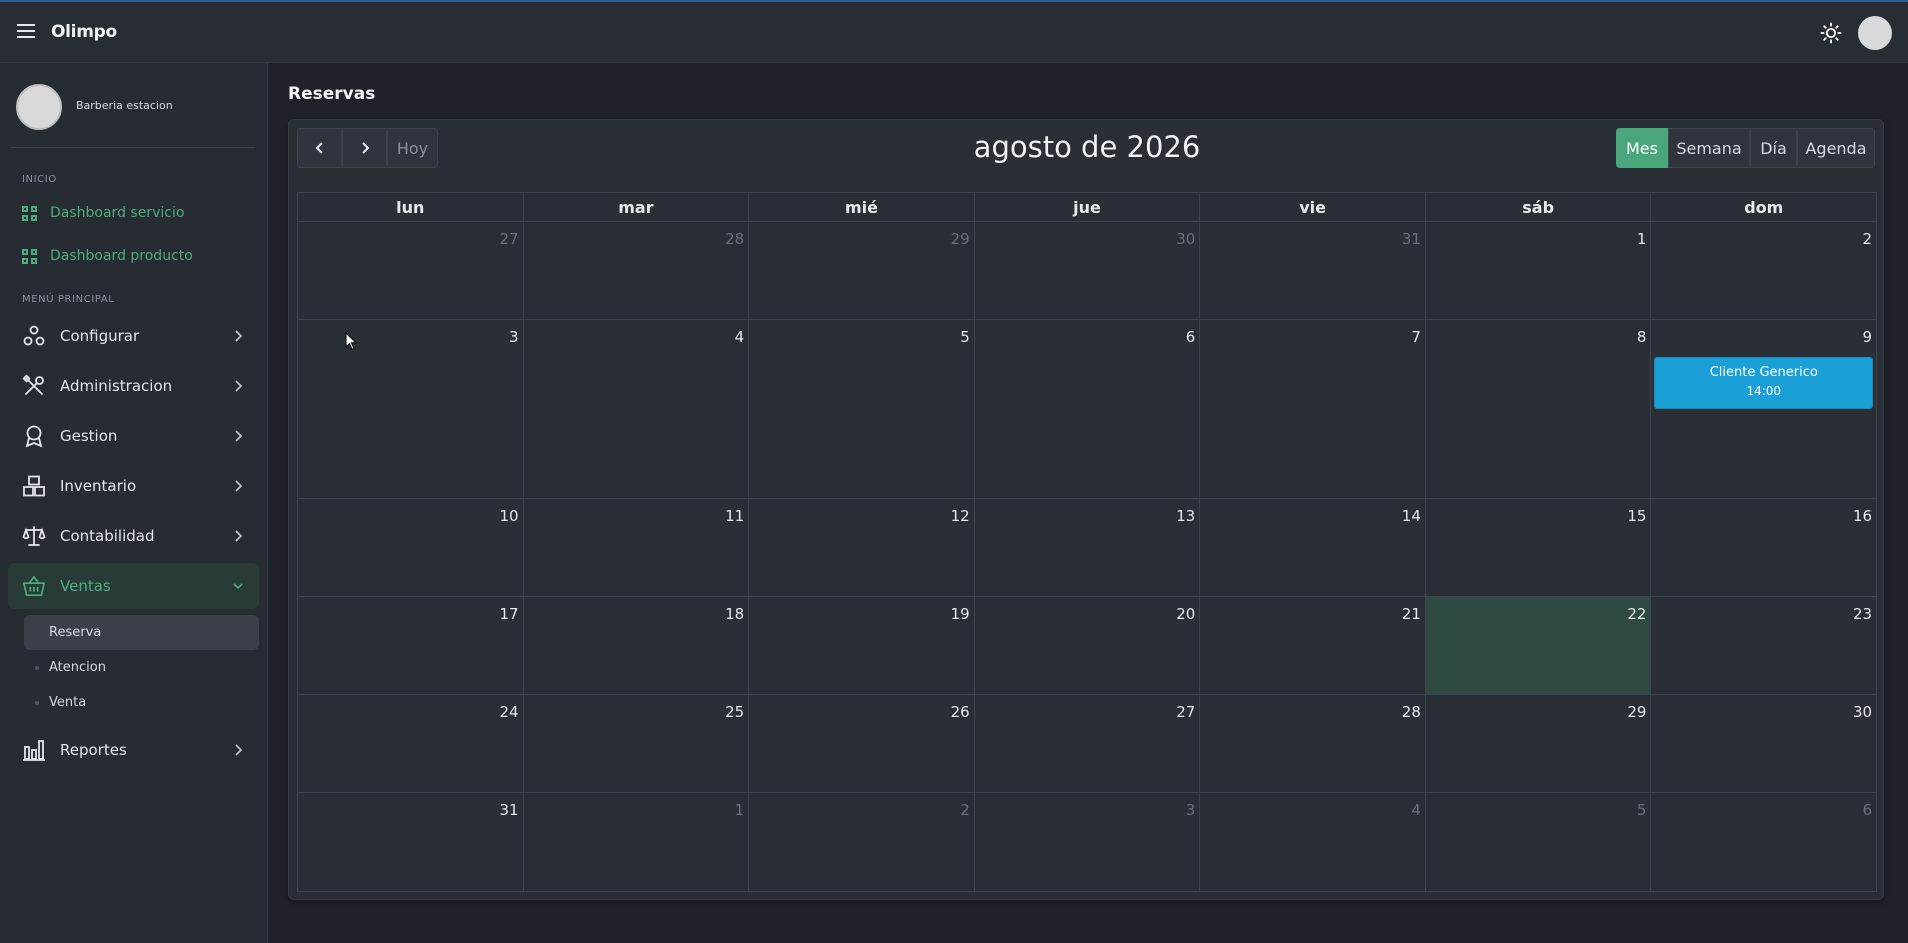 This screenshot has height=943, width=1908. I want to click on day-cell: 14, so click(1313, 547).